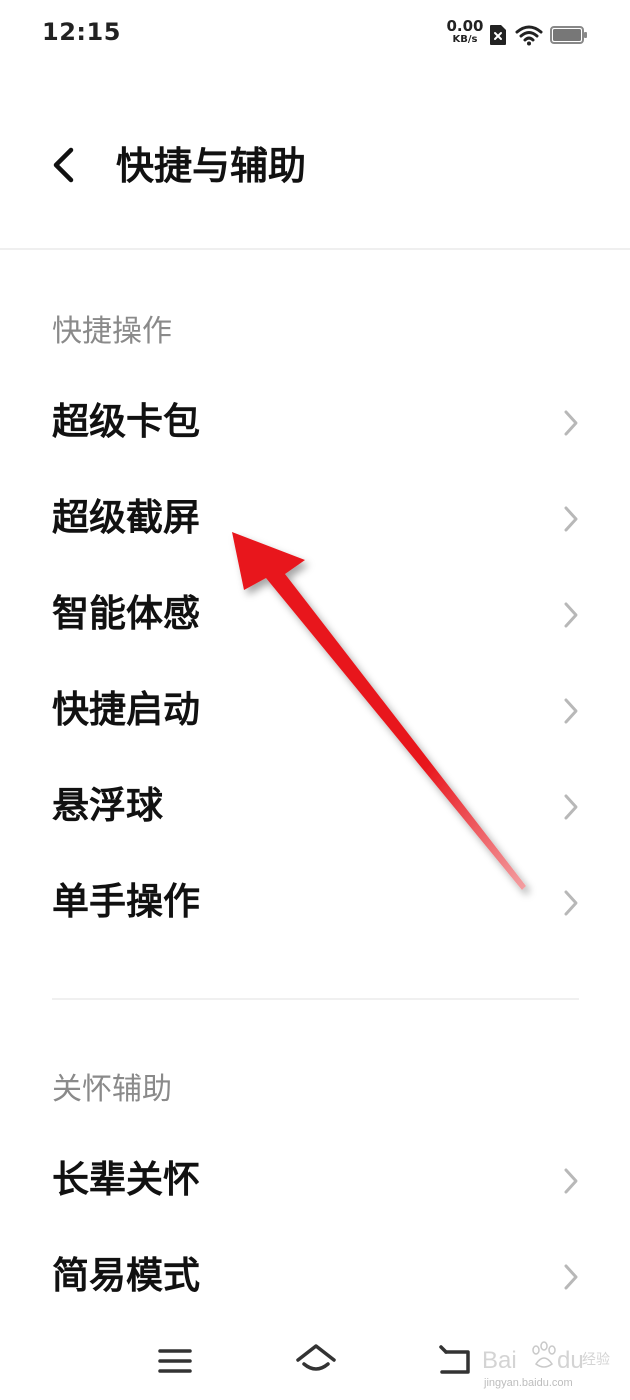  I want to click on list-item-super-screenshot: 超级截屏, so click(315, 518).